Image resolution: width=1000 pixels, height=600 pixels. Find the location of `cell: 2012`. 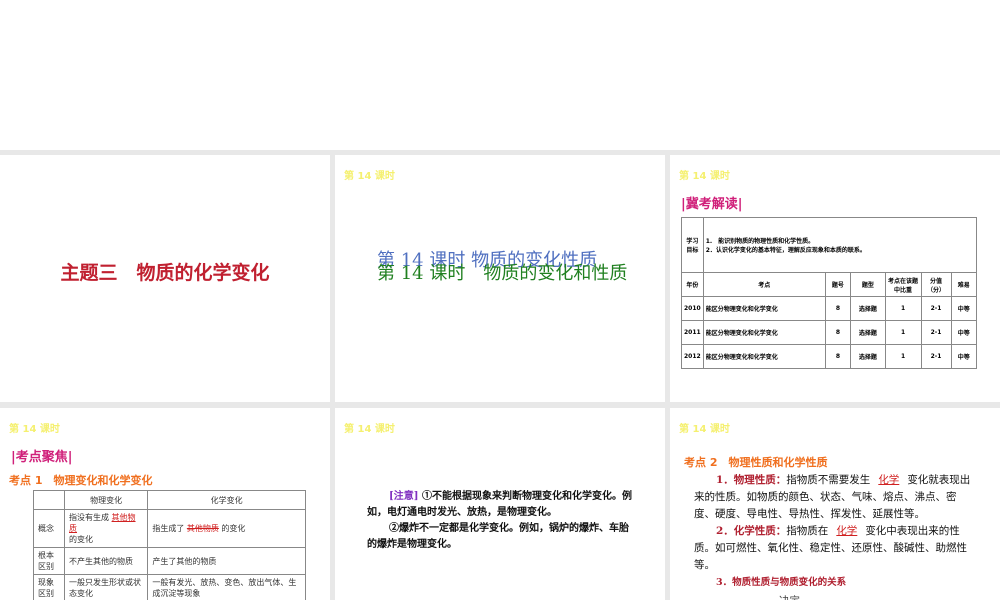

cell: 2012 is located at coordinates (692, 356).